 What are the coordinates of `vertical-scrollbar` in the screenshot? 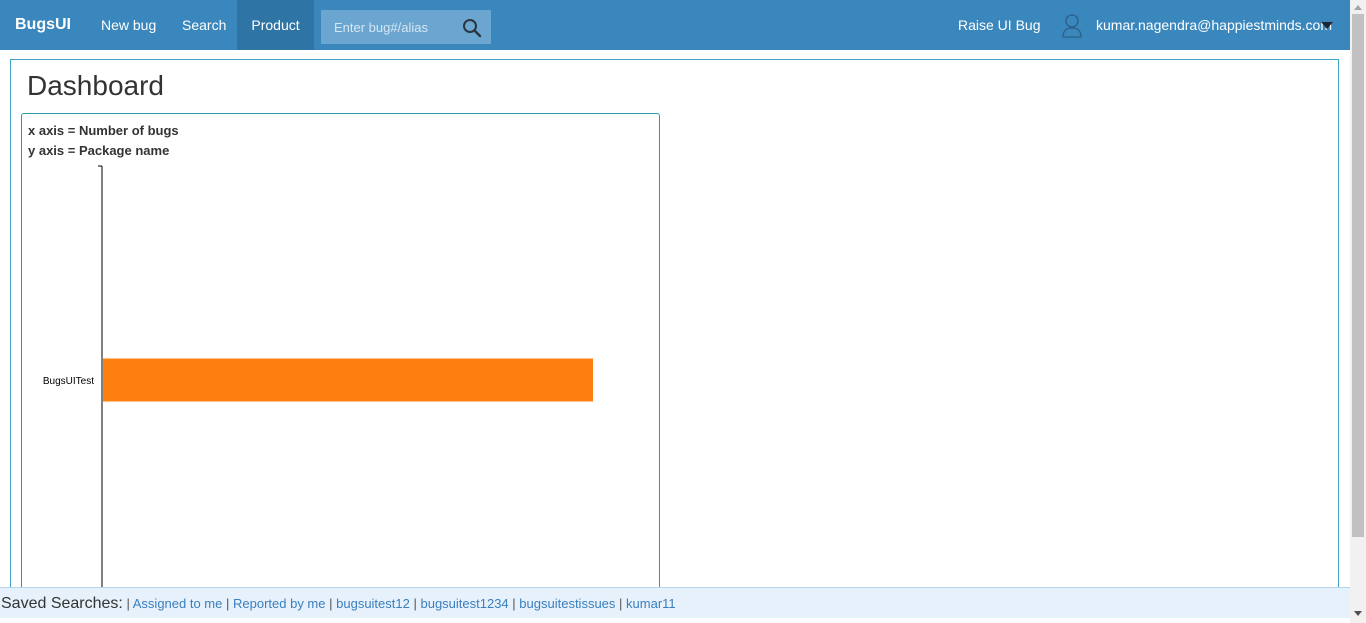 It's located at (1358, 311).